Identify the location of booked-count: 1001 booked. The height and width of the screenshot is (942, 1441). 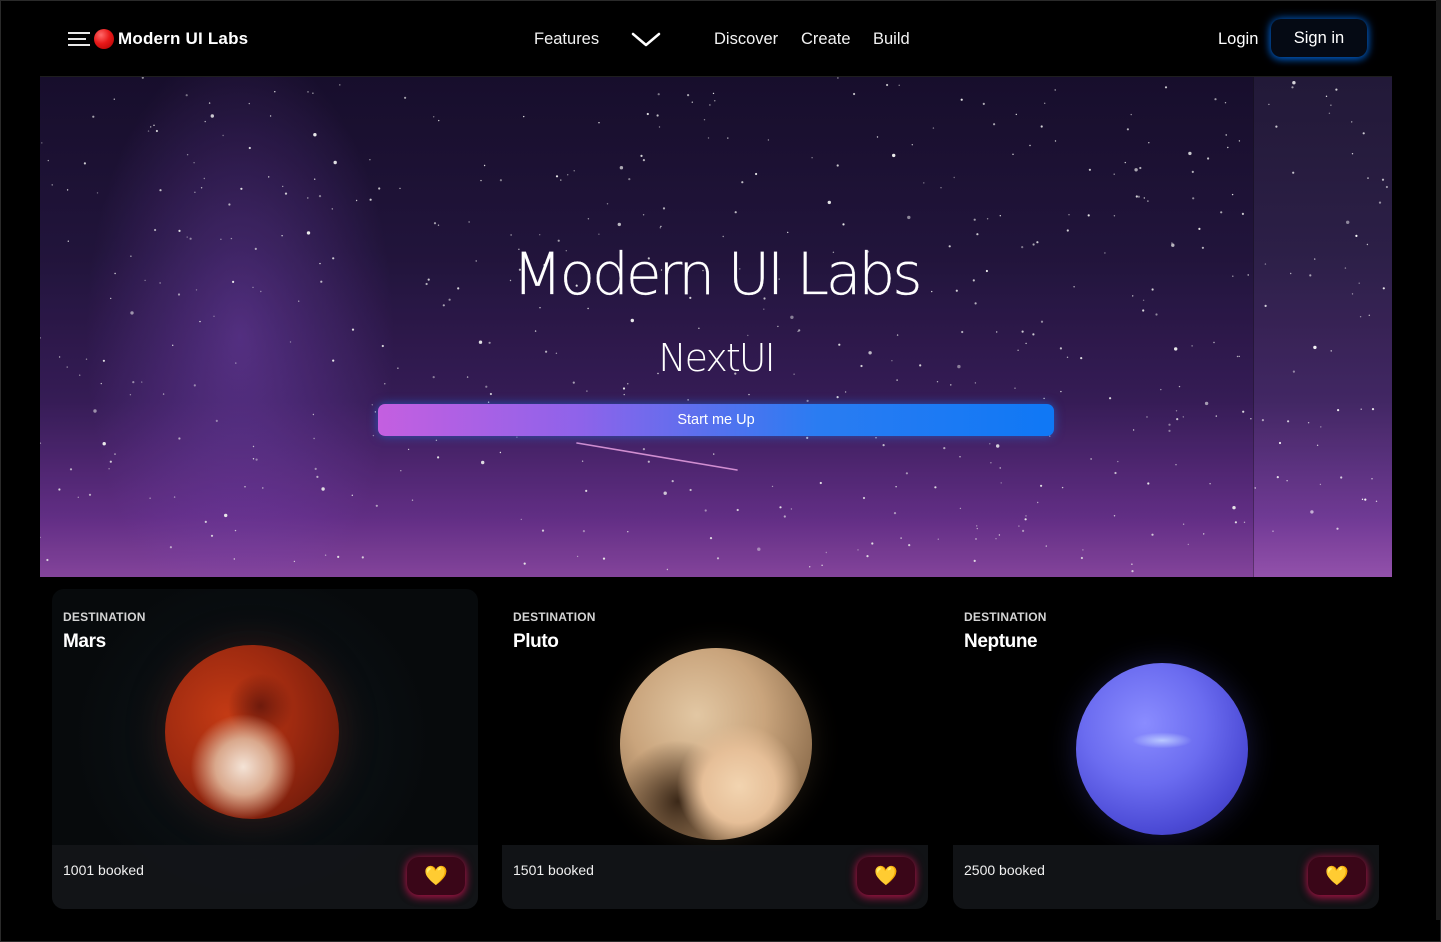
(103, 870).